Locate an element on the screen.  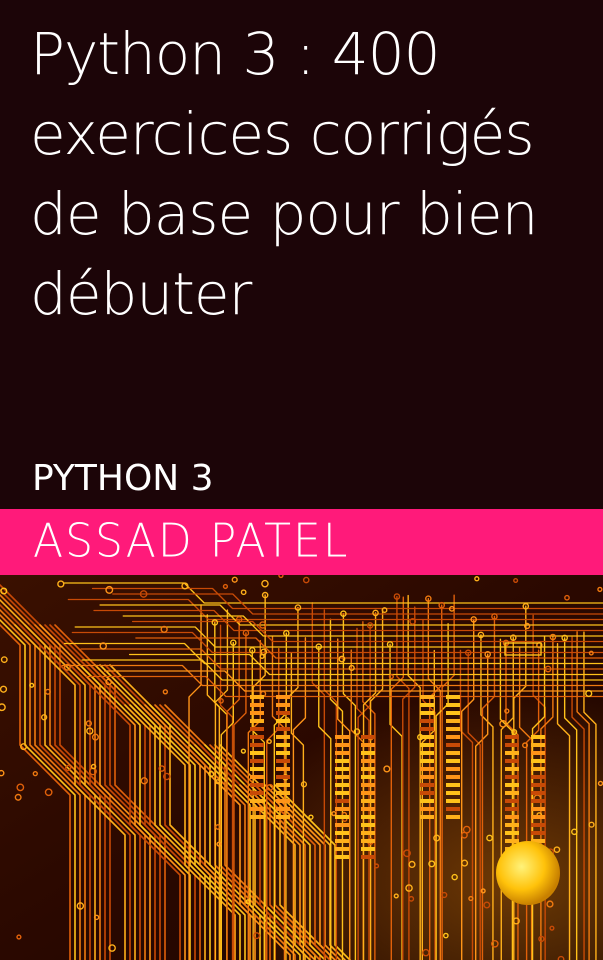
author-band: ASSAD PATEL is located at coordinates (301, 542).